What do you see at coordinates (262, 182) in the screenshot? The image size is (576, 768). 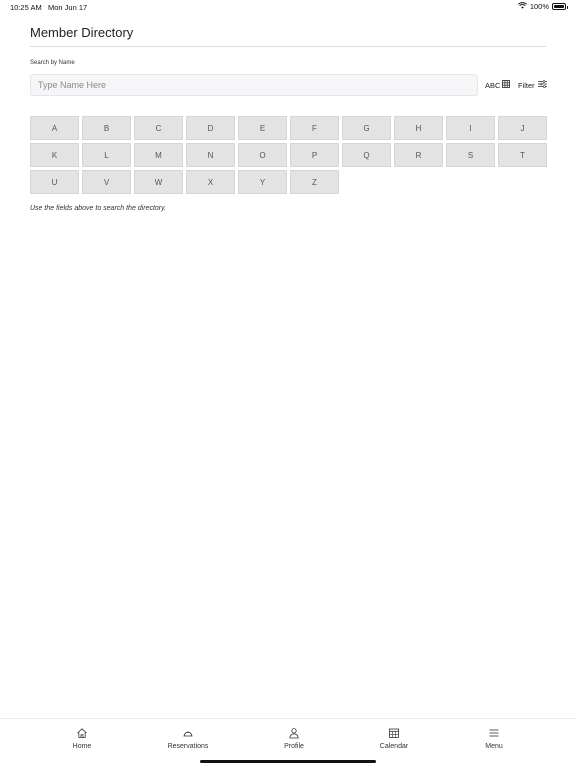 I see `letter-button-y: Y` at bounding box center [262, 182].